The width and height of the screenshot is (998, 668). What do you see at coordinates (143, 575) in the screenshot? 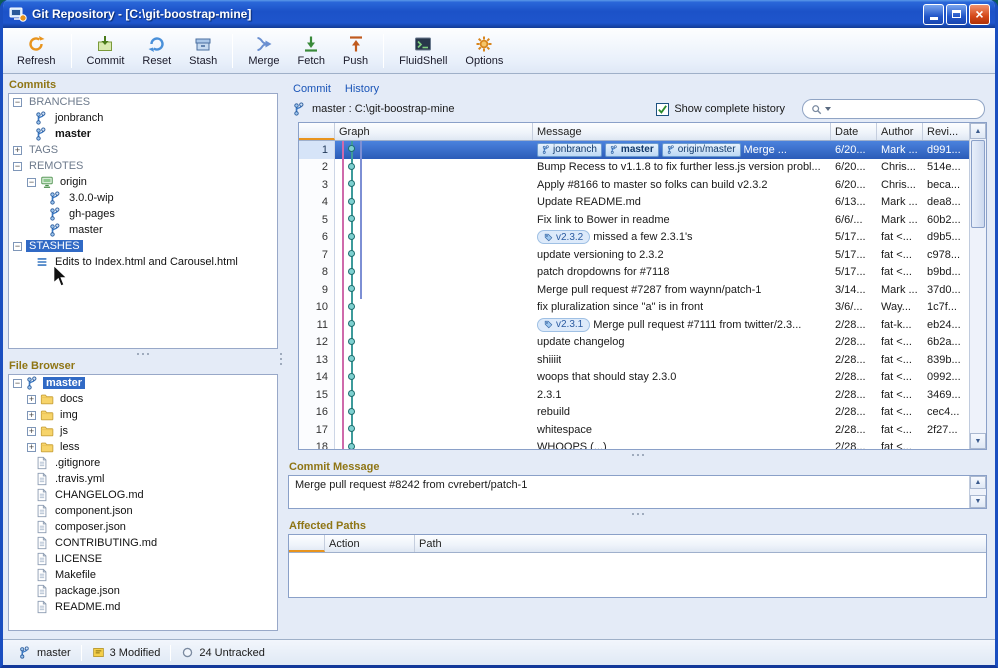
I see `file-tree-item-makefile: Makefile` at bounding box center [143, 575].